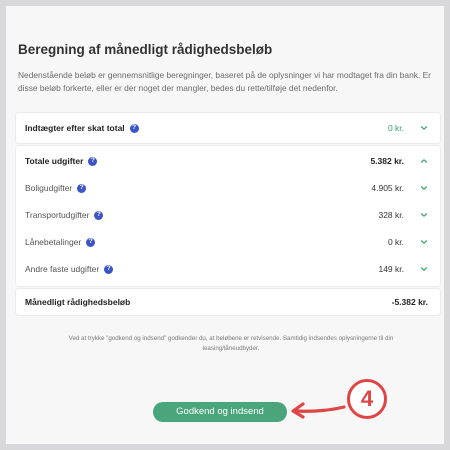 The width and height of the screenshot is (450, 450). Describe the element at coordinates (228, 161) in the screenshot. I see `expenses-total-row: Totale udgifter ? 5.382 kr.` at that location.